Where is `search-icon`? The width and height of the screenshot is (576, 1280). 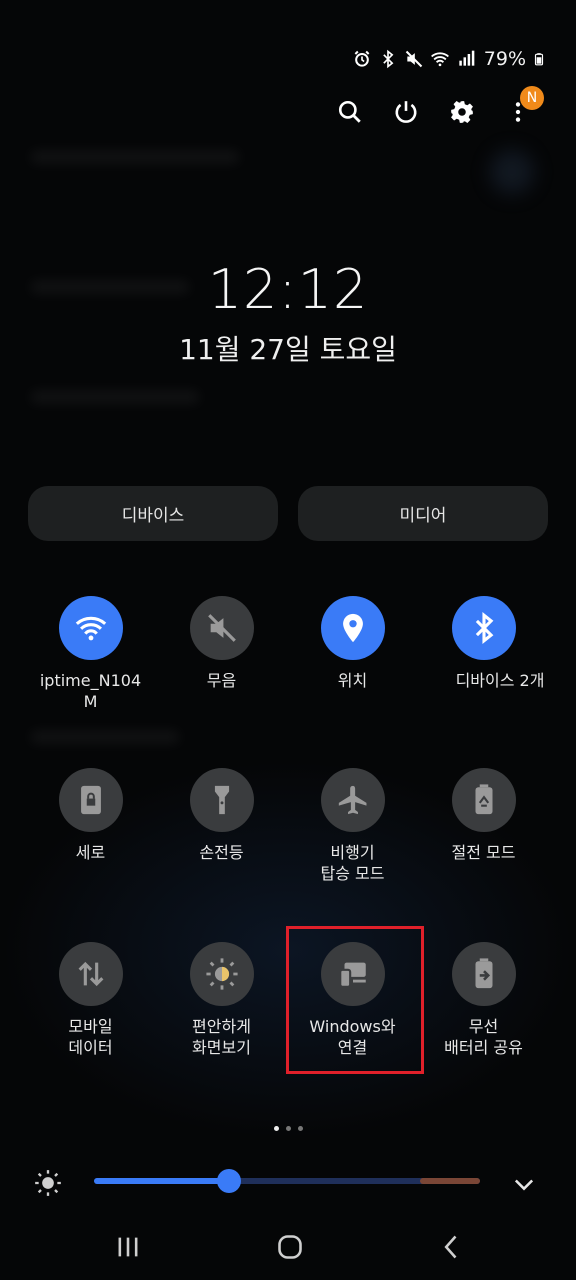 search-icon is located at coordinates (349, 111).